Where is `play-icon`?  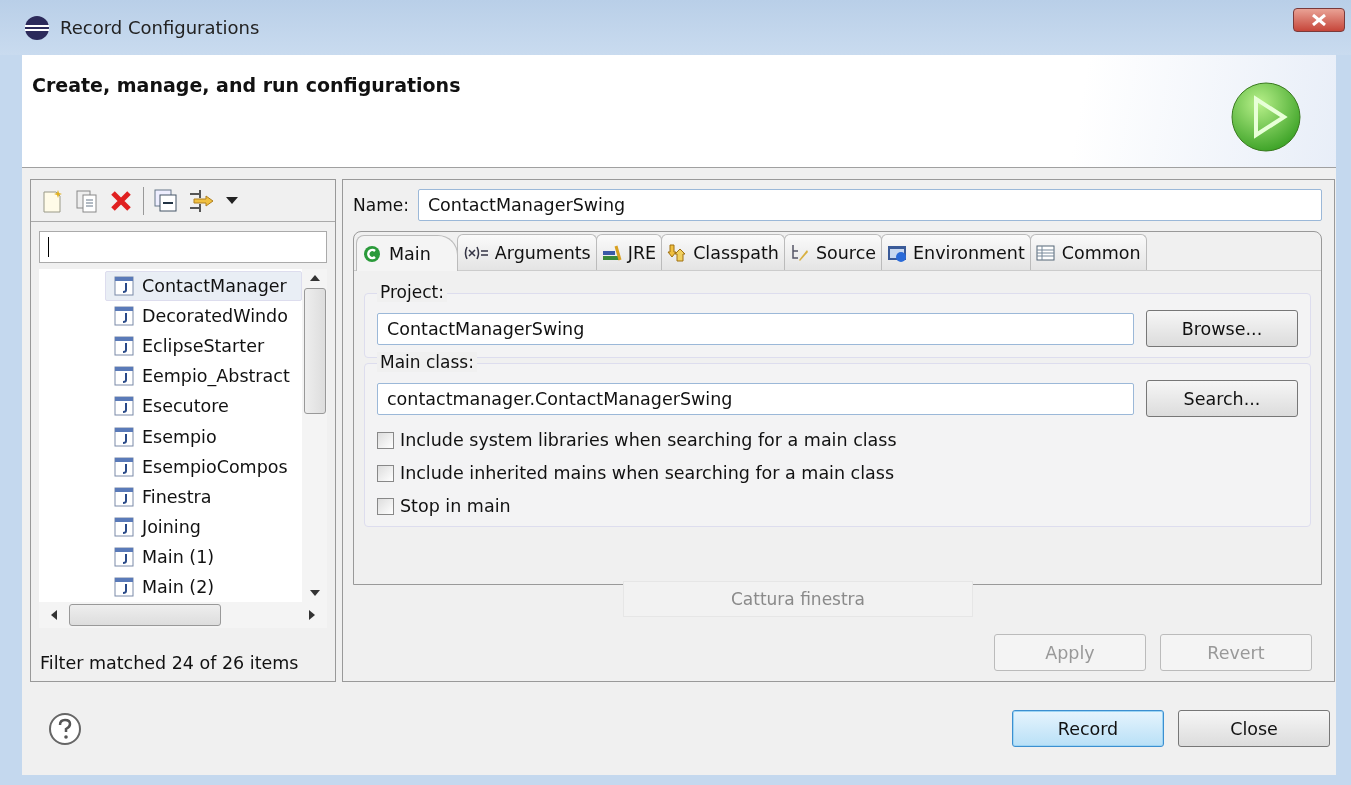 play-icon is located at coordinates (1266, 117).